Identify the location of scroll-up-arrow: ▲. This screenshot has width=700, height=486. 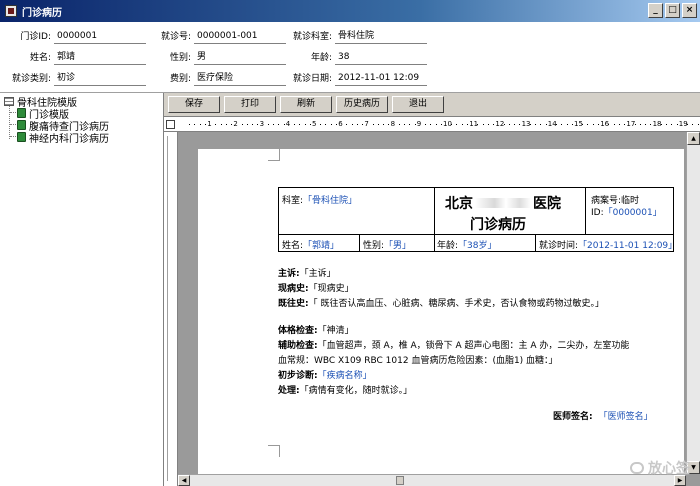
(693, 138).